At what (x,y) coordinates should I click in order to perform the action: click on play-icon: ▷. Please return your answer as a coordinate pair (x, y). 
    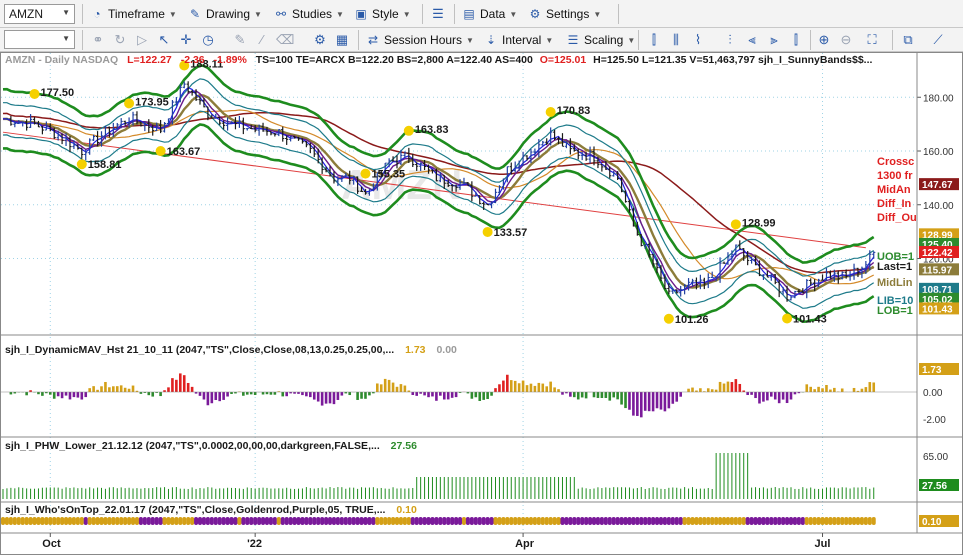
    Looking at the image, I should click on (142, 40).